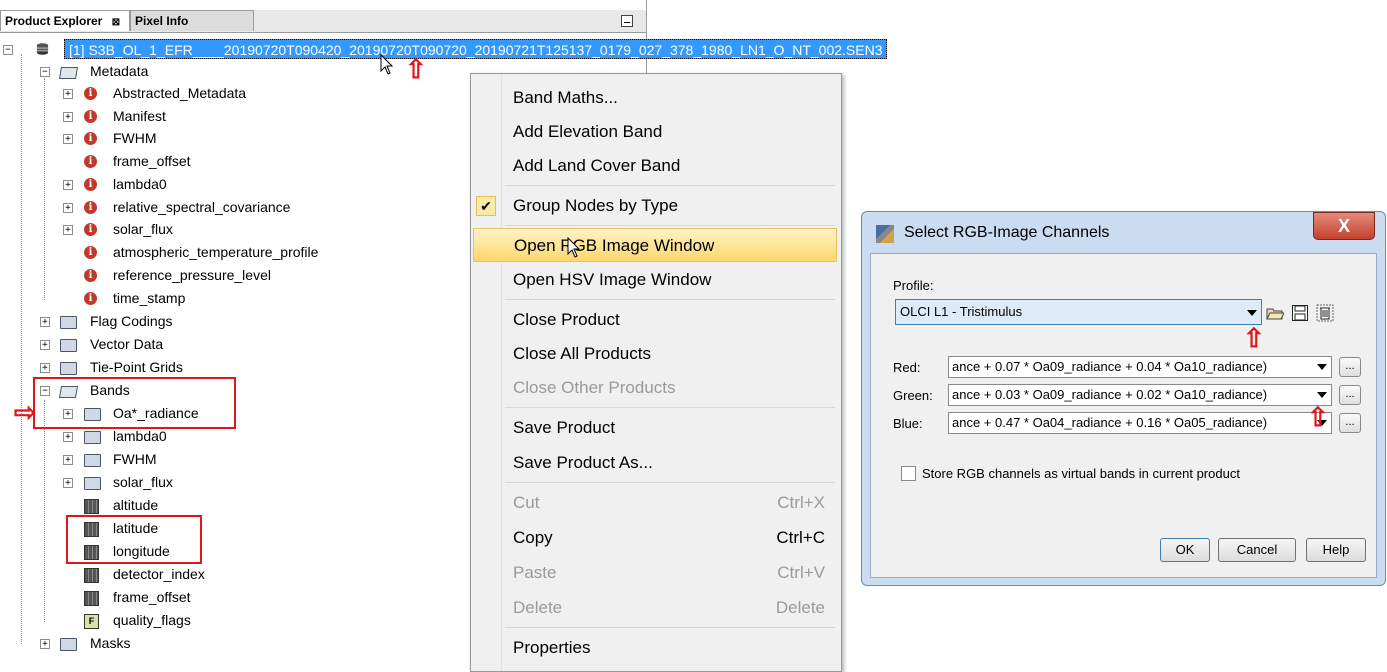 This screenshot has height=672, width=1387. Describe the element at coordinates (1275, 313) in the screenshot. I see `open-folder-icon` at that location.